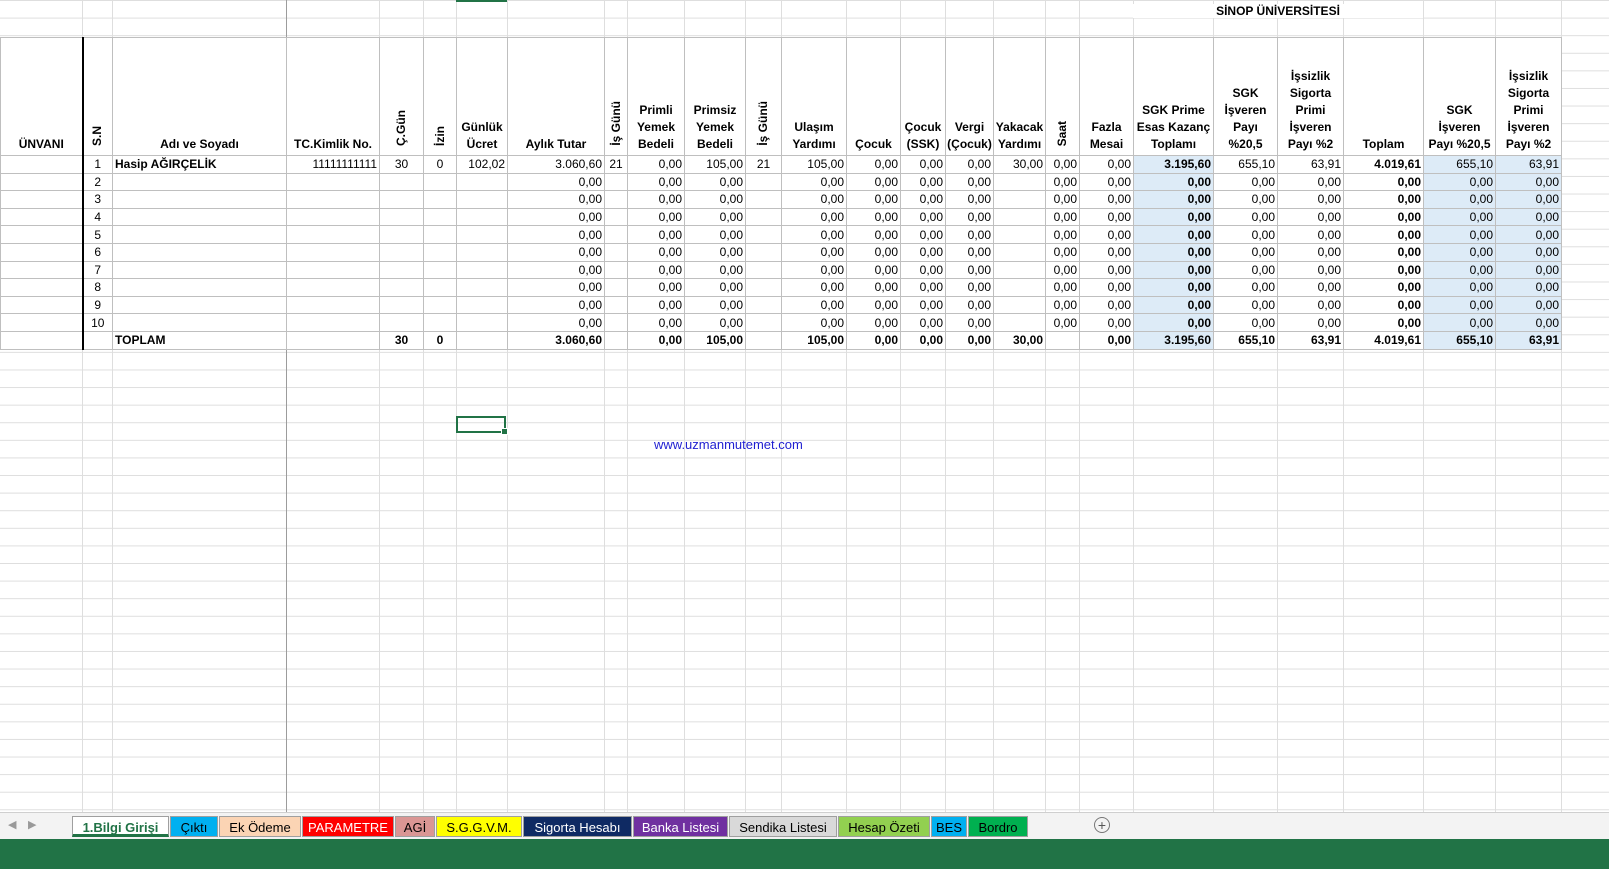 This screenshot has height=869, width=1609. I want to click on header-sgk-isveren-payi: SGK İşveren Payı %20,5, so click(1245, 96).